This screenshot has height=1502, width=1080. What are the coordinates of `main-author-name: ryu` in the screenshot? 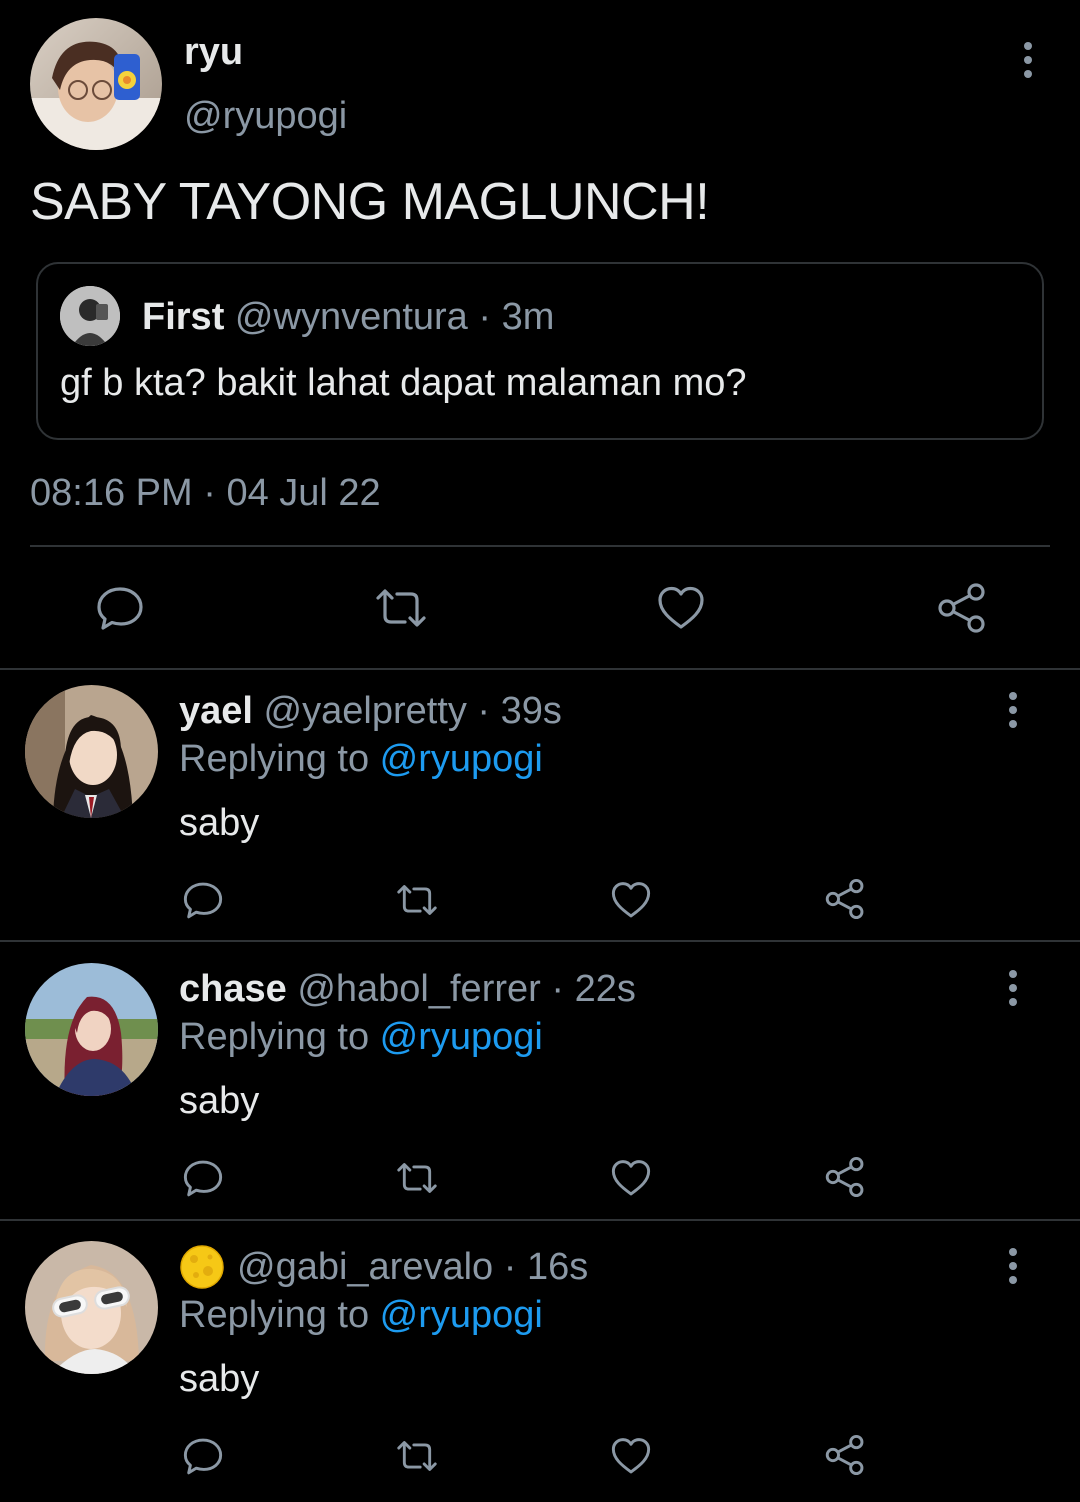 It's located at (213, 52).